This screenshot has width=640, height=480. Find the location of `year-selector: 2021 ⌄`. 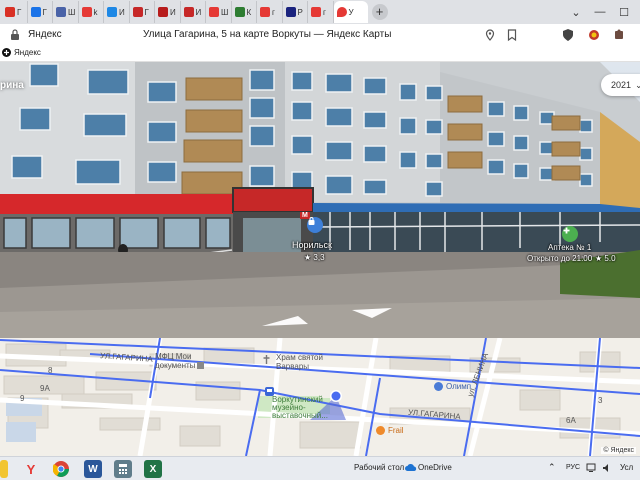

year-selector: 2021 ⌄ is located at coordinates (620, 85).